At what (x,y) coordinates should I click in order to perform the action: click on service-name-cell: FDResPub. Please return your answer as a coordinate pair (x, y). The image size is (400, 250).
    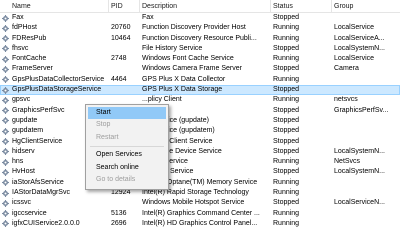
    Looking at the image, I should click on (29, 38).